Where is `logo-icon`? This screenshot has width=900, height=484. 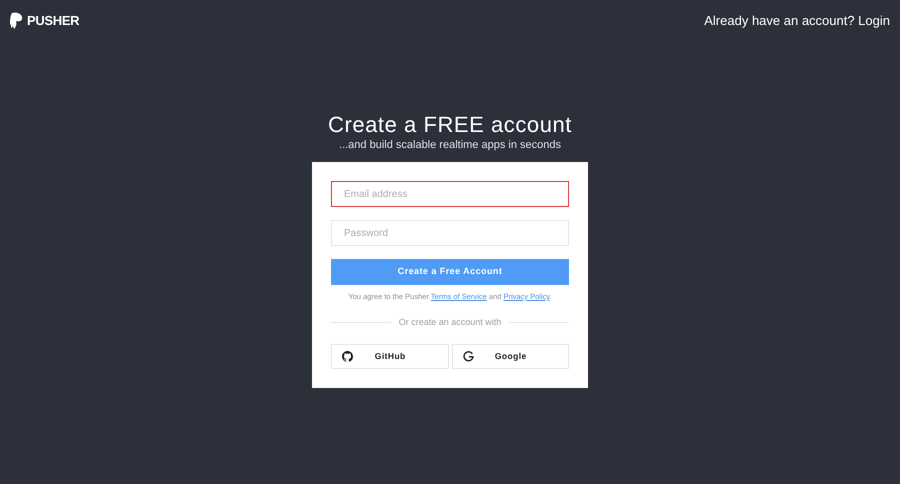
logo-icon is located at coordinates (17, 21).